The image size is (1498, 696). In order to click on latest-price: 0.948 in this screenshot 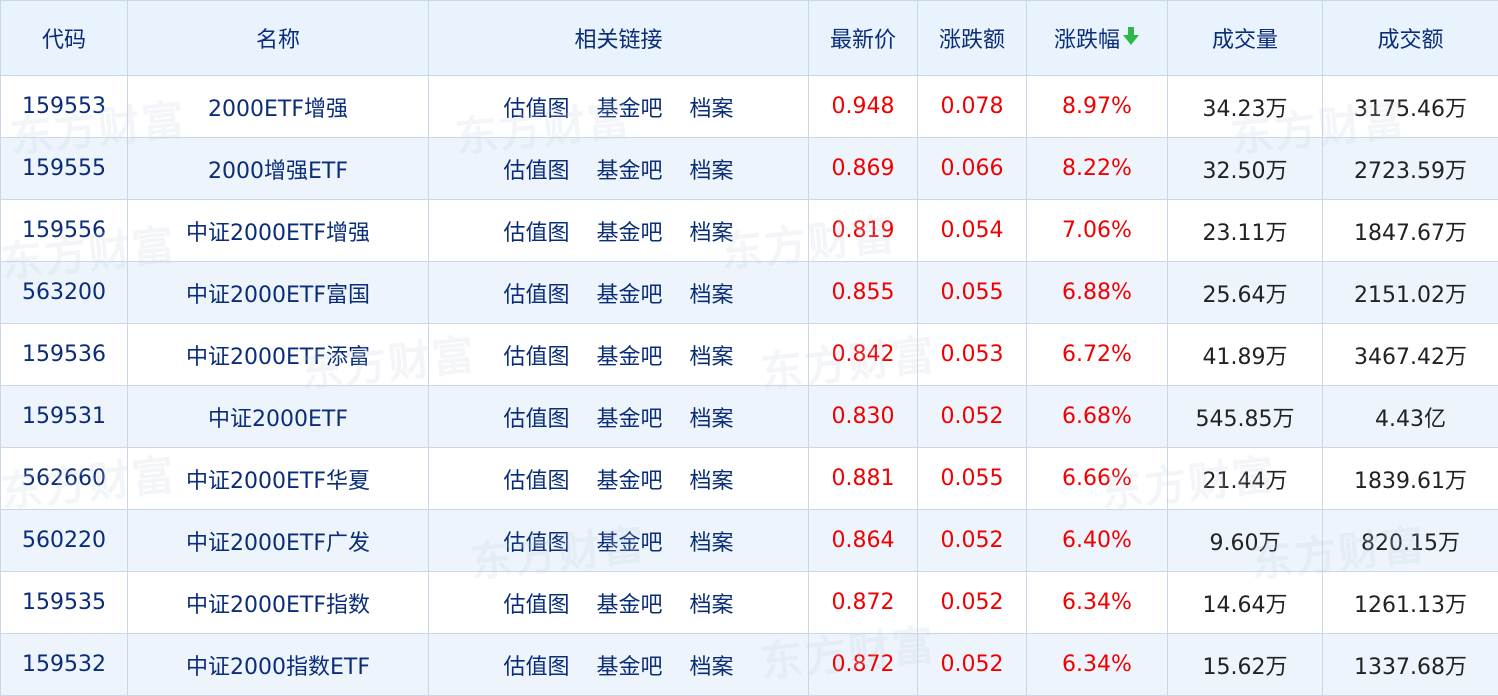, I will do `click(863, 106)`.